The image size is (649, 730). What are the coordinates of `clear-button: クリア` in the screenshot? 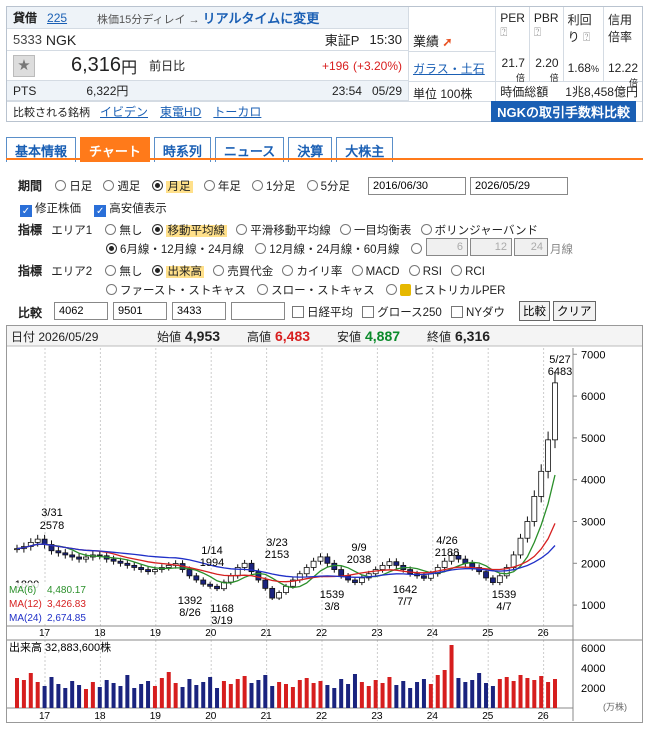 It's located at (574, 311).